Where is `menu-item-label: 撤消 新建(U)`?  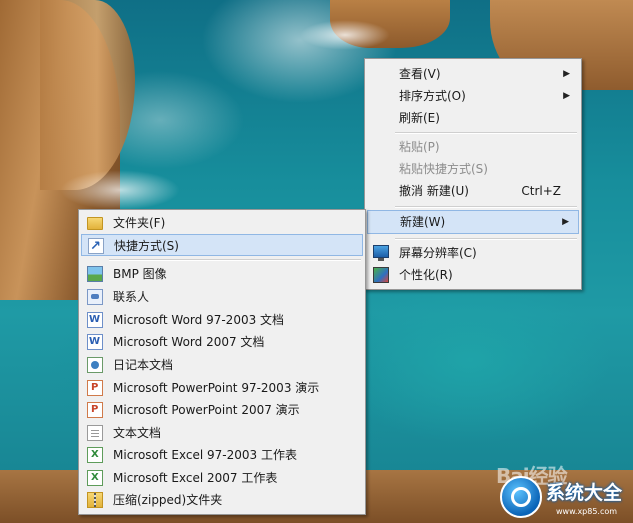
menu-item-label: 撤消 新建(U) is located at coordinates (434, 191).